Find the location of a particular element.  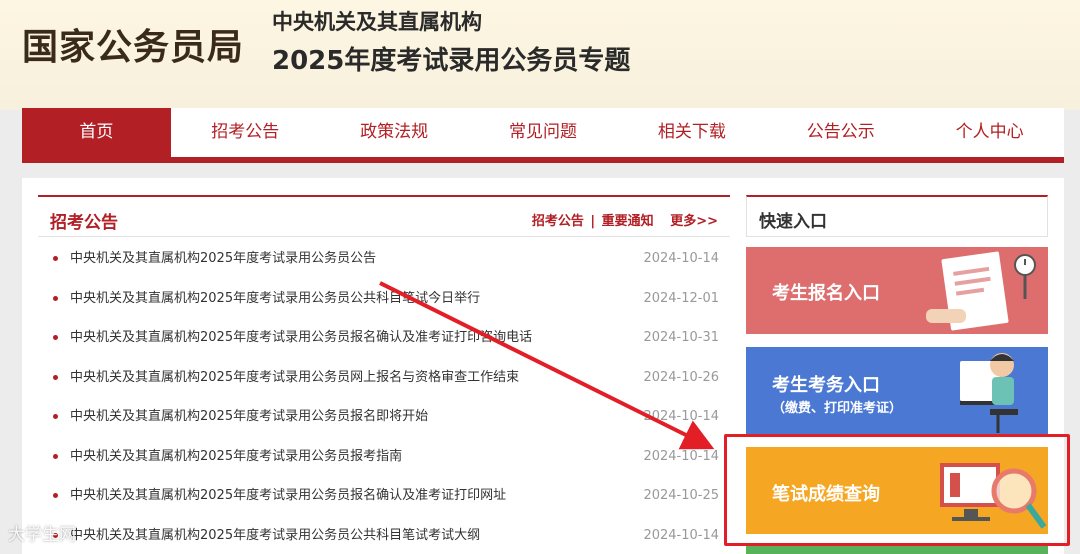

watermark: 大学生网 is located at coordinates (42, 535).